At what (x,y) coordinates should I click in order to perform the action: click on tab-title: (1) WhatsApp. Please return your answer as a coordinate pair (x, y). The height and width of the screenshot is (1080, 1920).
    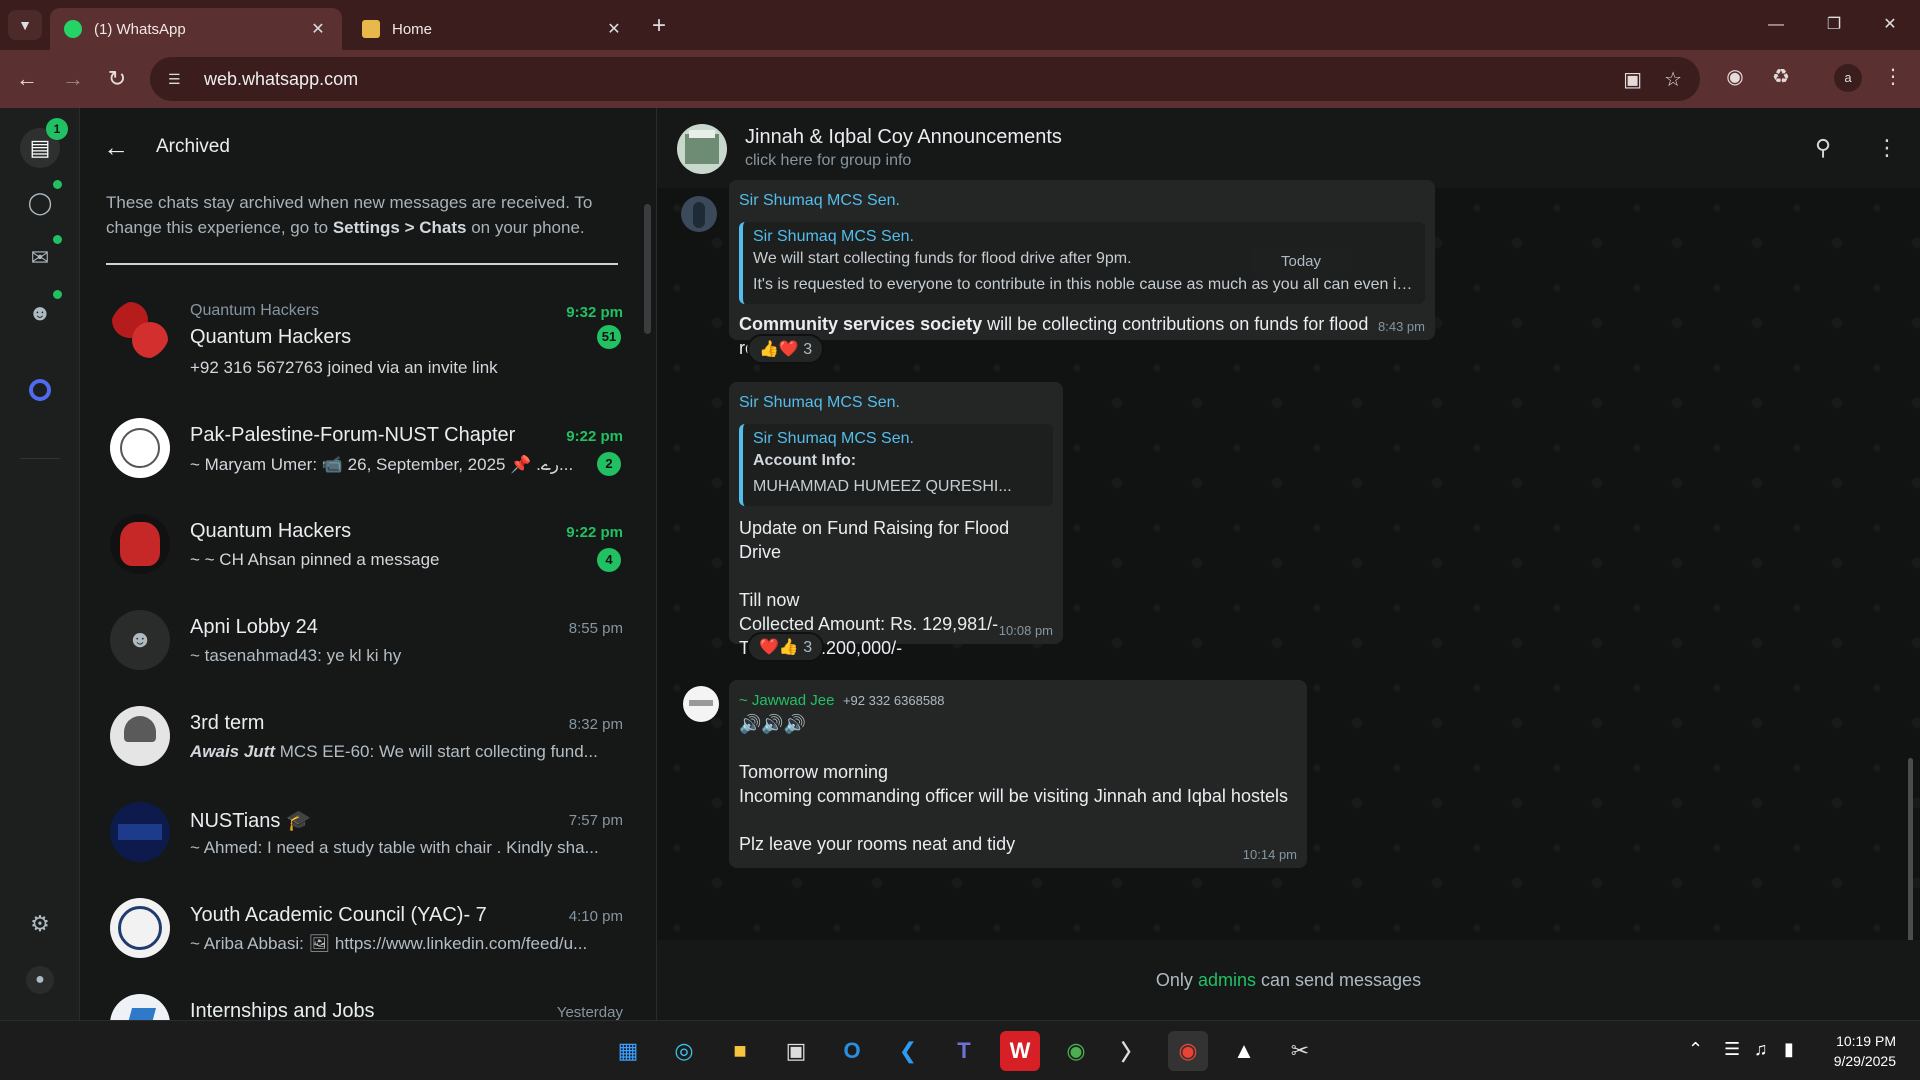
    Looking at the image, I should click on (140, 29).